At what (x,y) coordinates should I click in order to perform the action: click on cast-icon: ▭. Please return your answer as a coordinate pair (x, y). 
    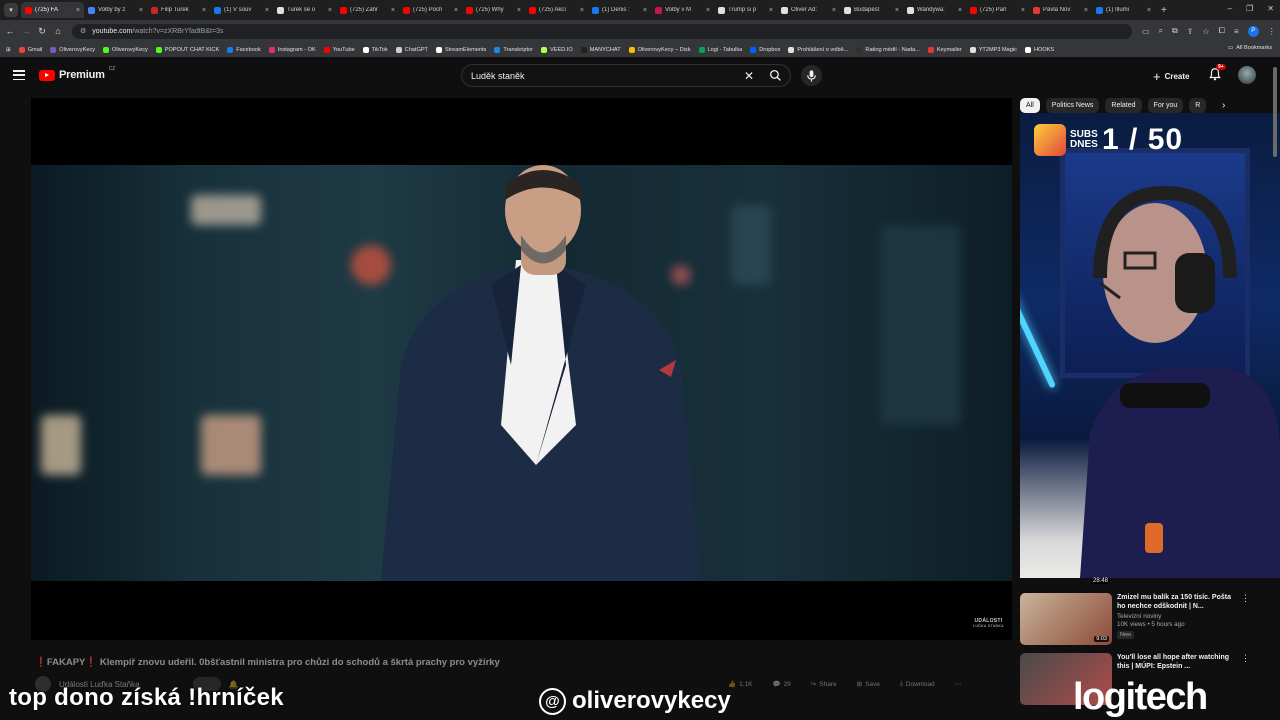
    Looking at the image, I should click on (1146, 31).